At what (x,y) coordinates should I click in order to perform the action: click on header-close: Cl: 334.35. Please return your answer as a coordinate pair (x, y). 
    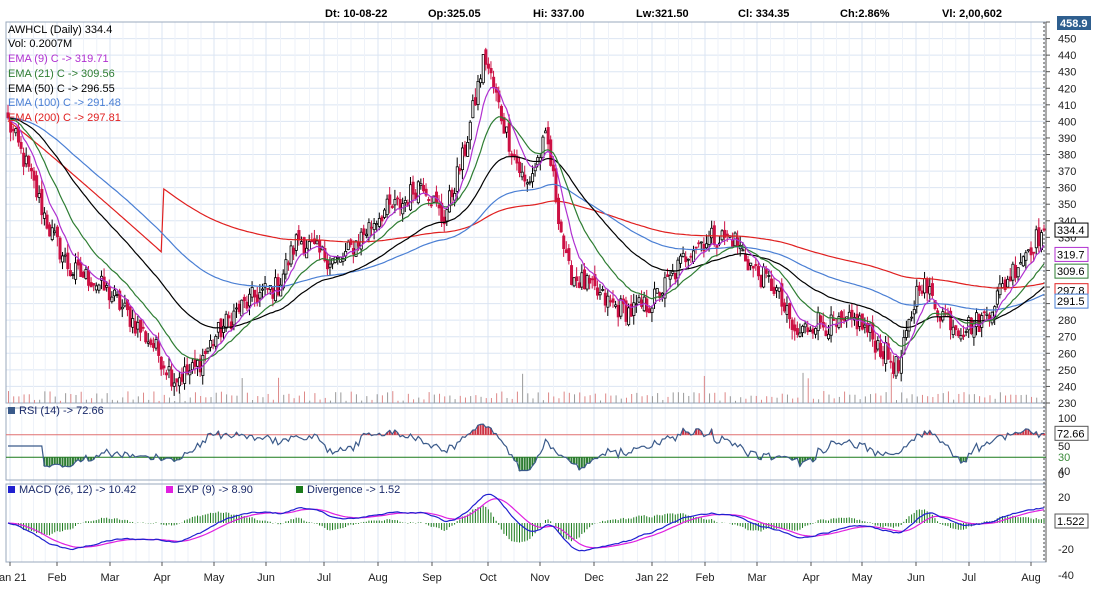
    Looking at the image, I should click on (764, 14).